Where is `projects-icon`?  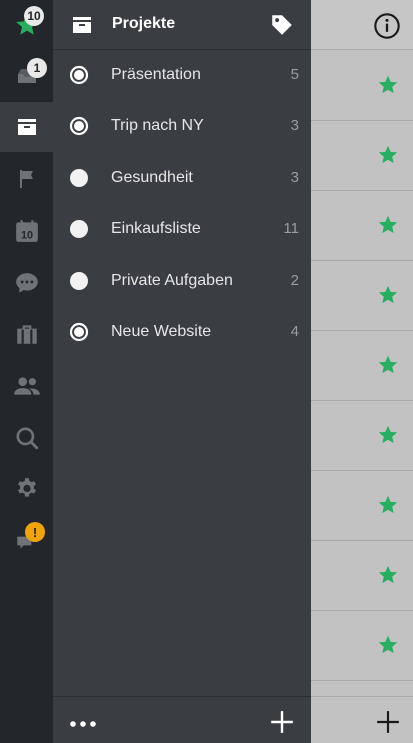
projects-icon is located at coordinates (26, 127).